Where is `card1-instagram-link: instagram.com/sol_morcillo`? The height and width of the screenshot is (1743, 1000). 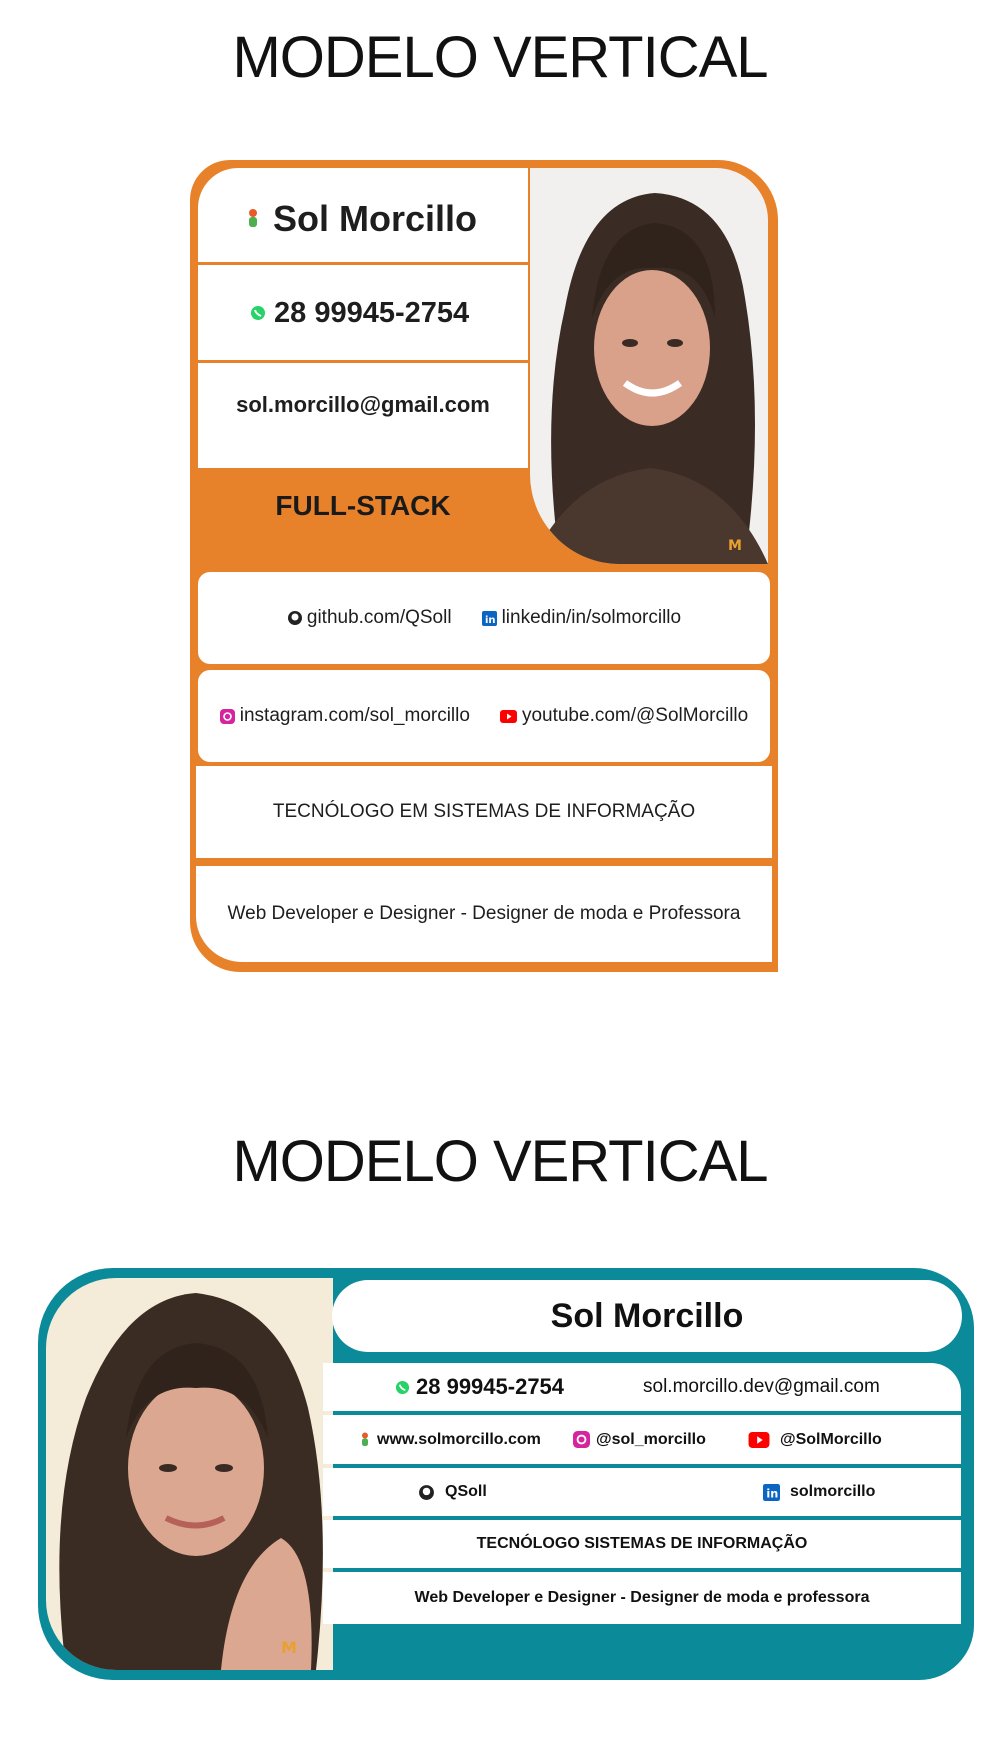 card1-instagram-link: instagram.com/sol_morcillo is located at coordinates (344, 716).